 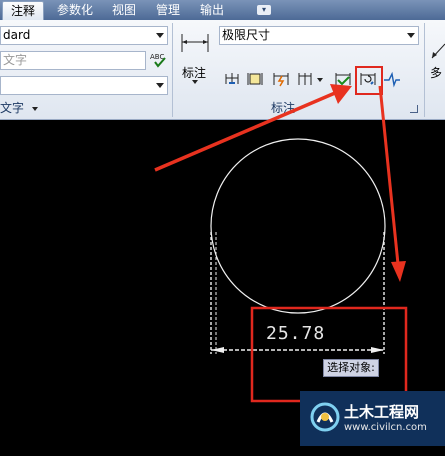 What do you see at coordinates (351, 368) in the screenshot?
I see `command-prompt-tooltip: 选择对象:` at bounding box center [351, 368].